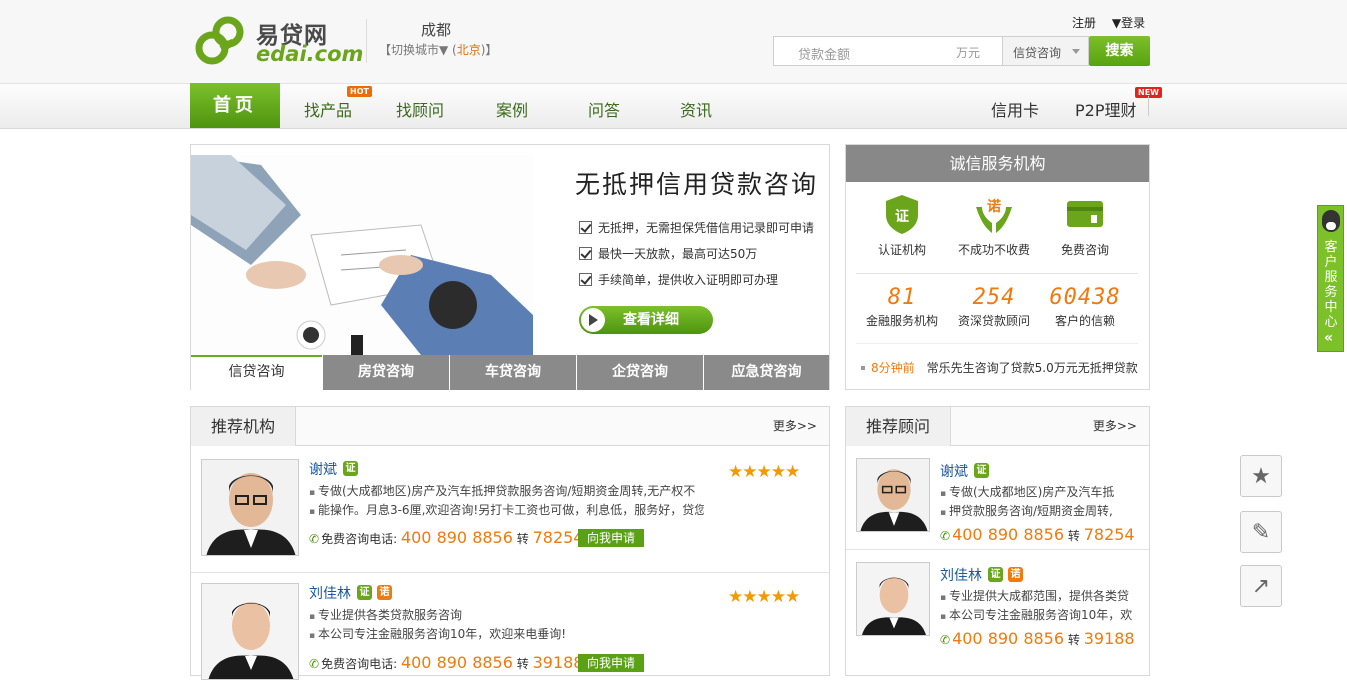  What do you see at coordinates (1008, 534) in the screenshot?
I see `phone-number: 400 890 8856` at bounding box center [1008, 534].